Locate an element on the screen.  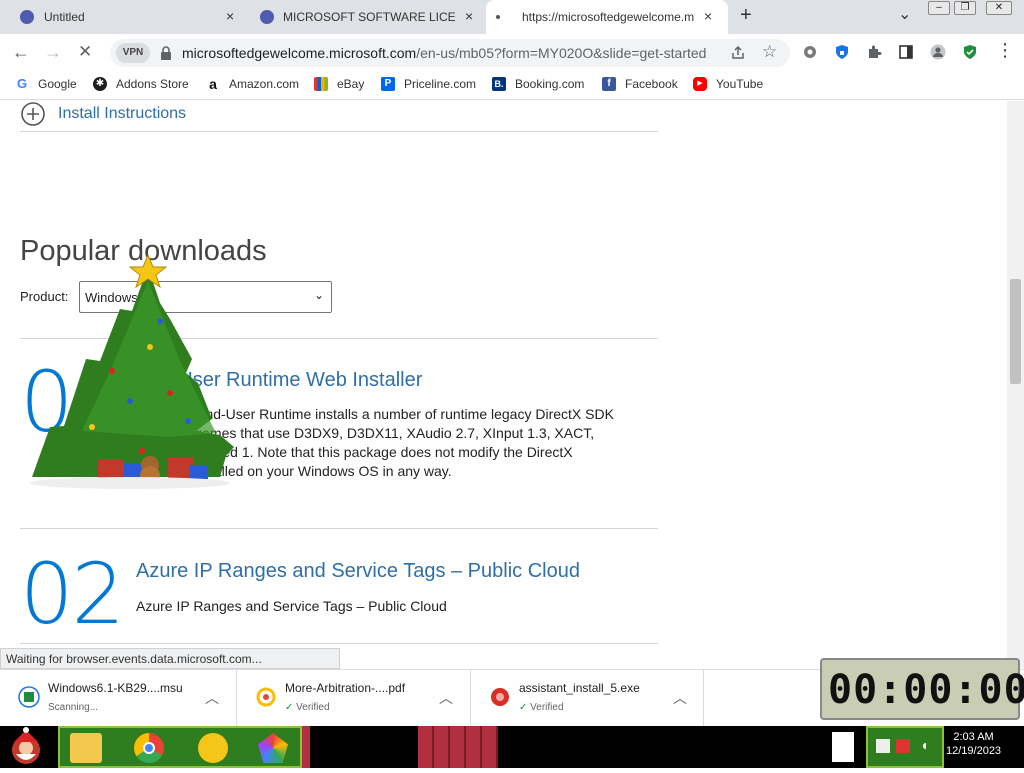
bookmark-ebay: eBay is located at coordinates (339, 84).